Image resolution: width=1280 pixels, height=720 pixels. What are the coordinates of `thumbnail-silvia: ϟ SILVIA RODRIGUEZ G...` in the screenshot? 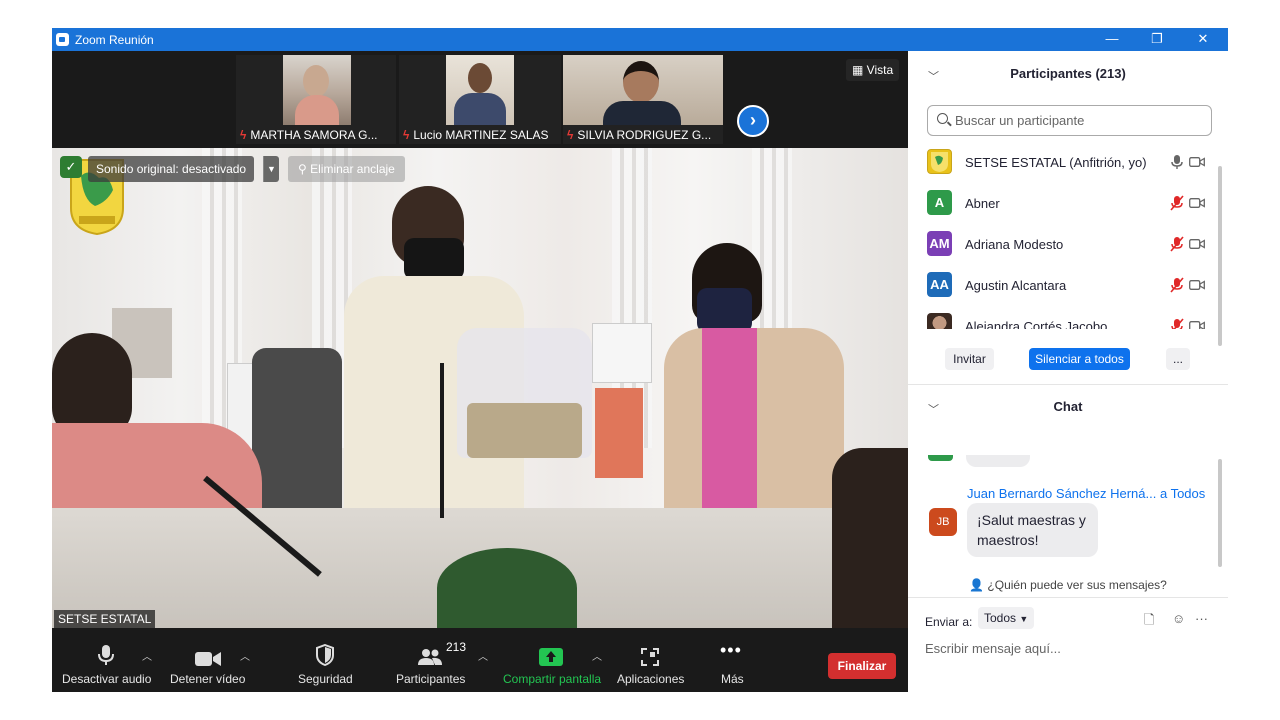 It's located at (643, 99).